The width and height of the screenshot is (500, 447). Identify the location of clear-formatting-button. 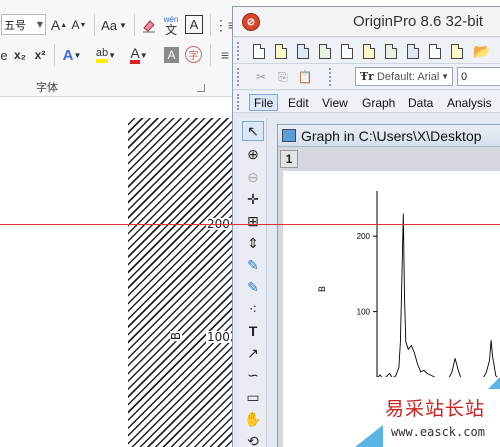
(149, 25).